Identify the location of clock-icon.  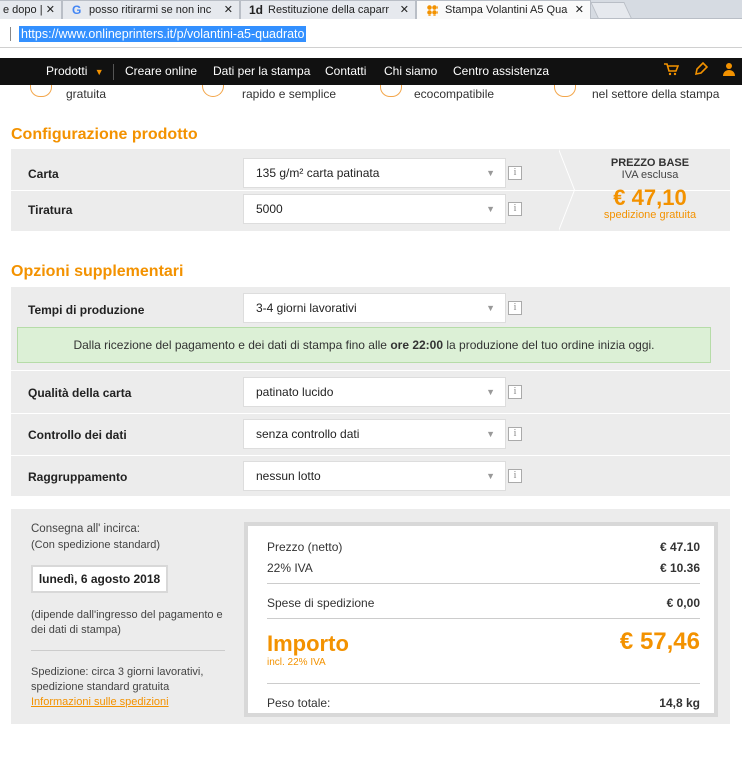
(213, 91).